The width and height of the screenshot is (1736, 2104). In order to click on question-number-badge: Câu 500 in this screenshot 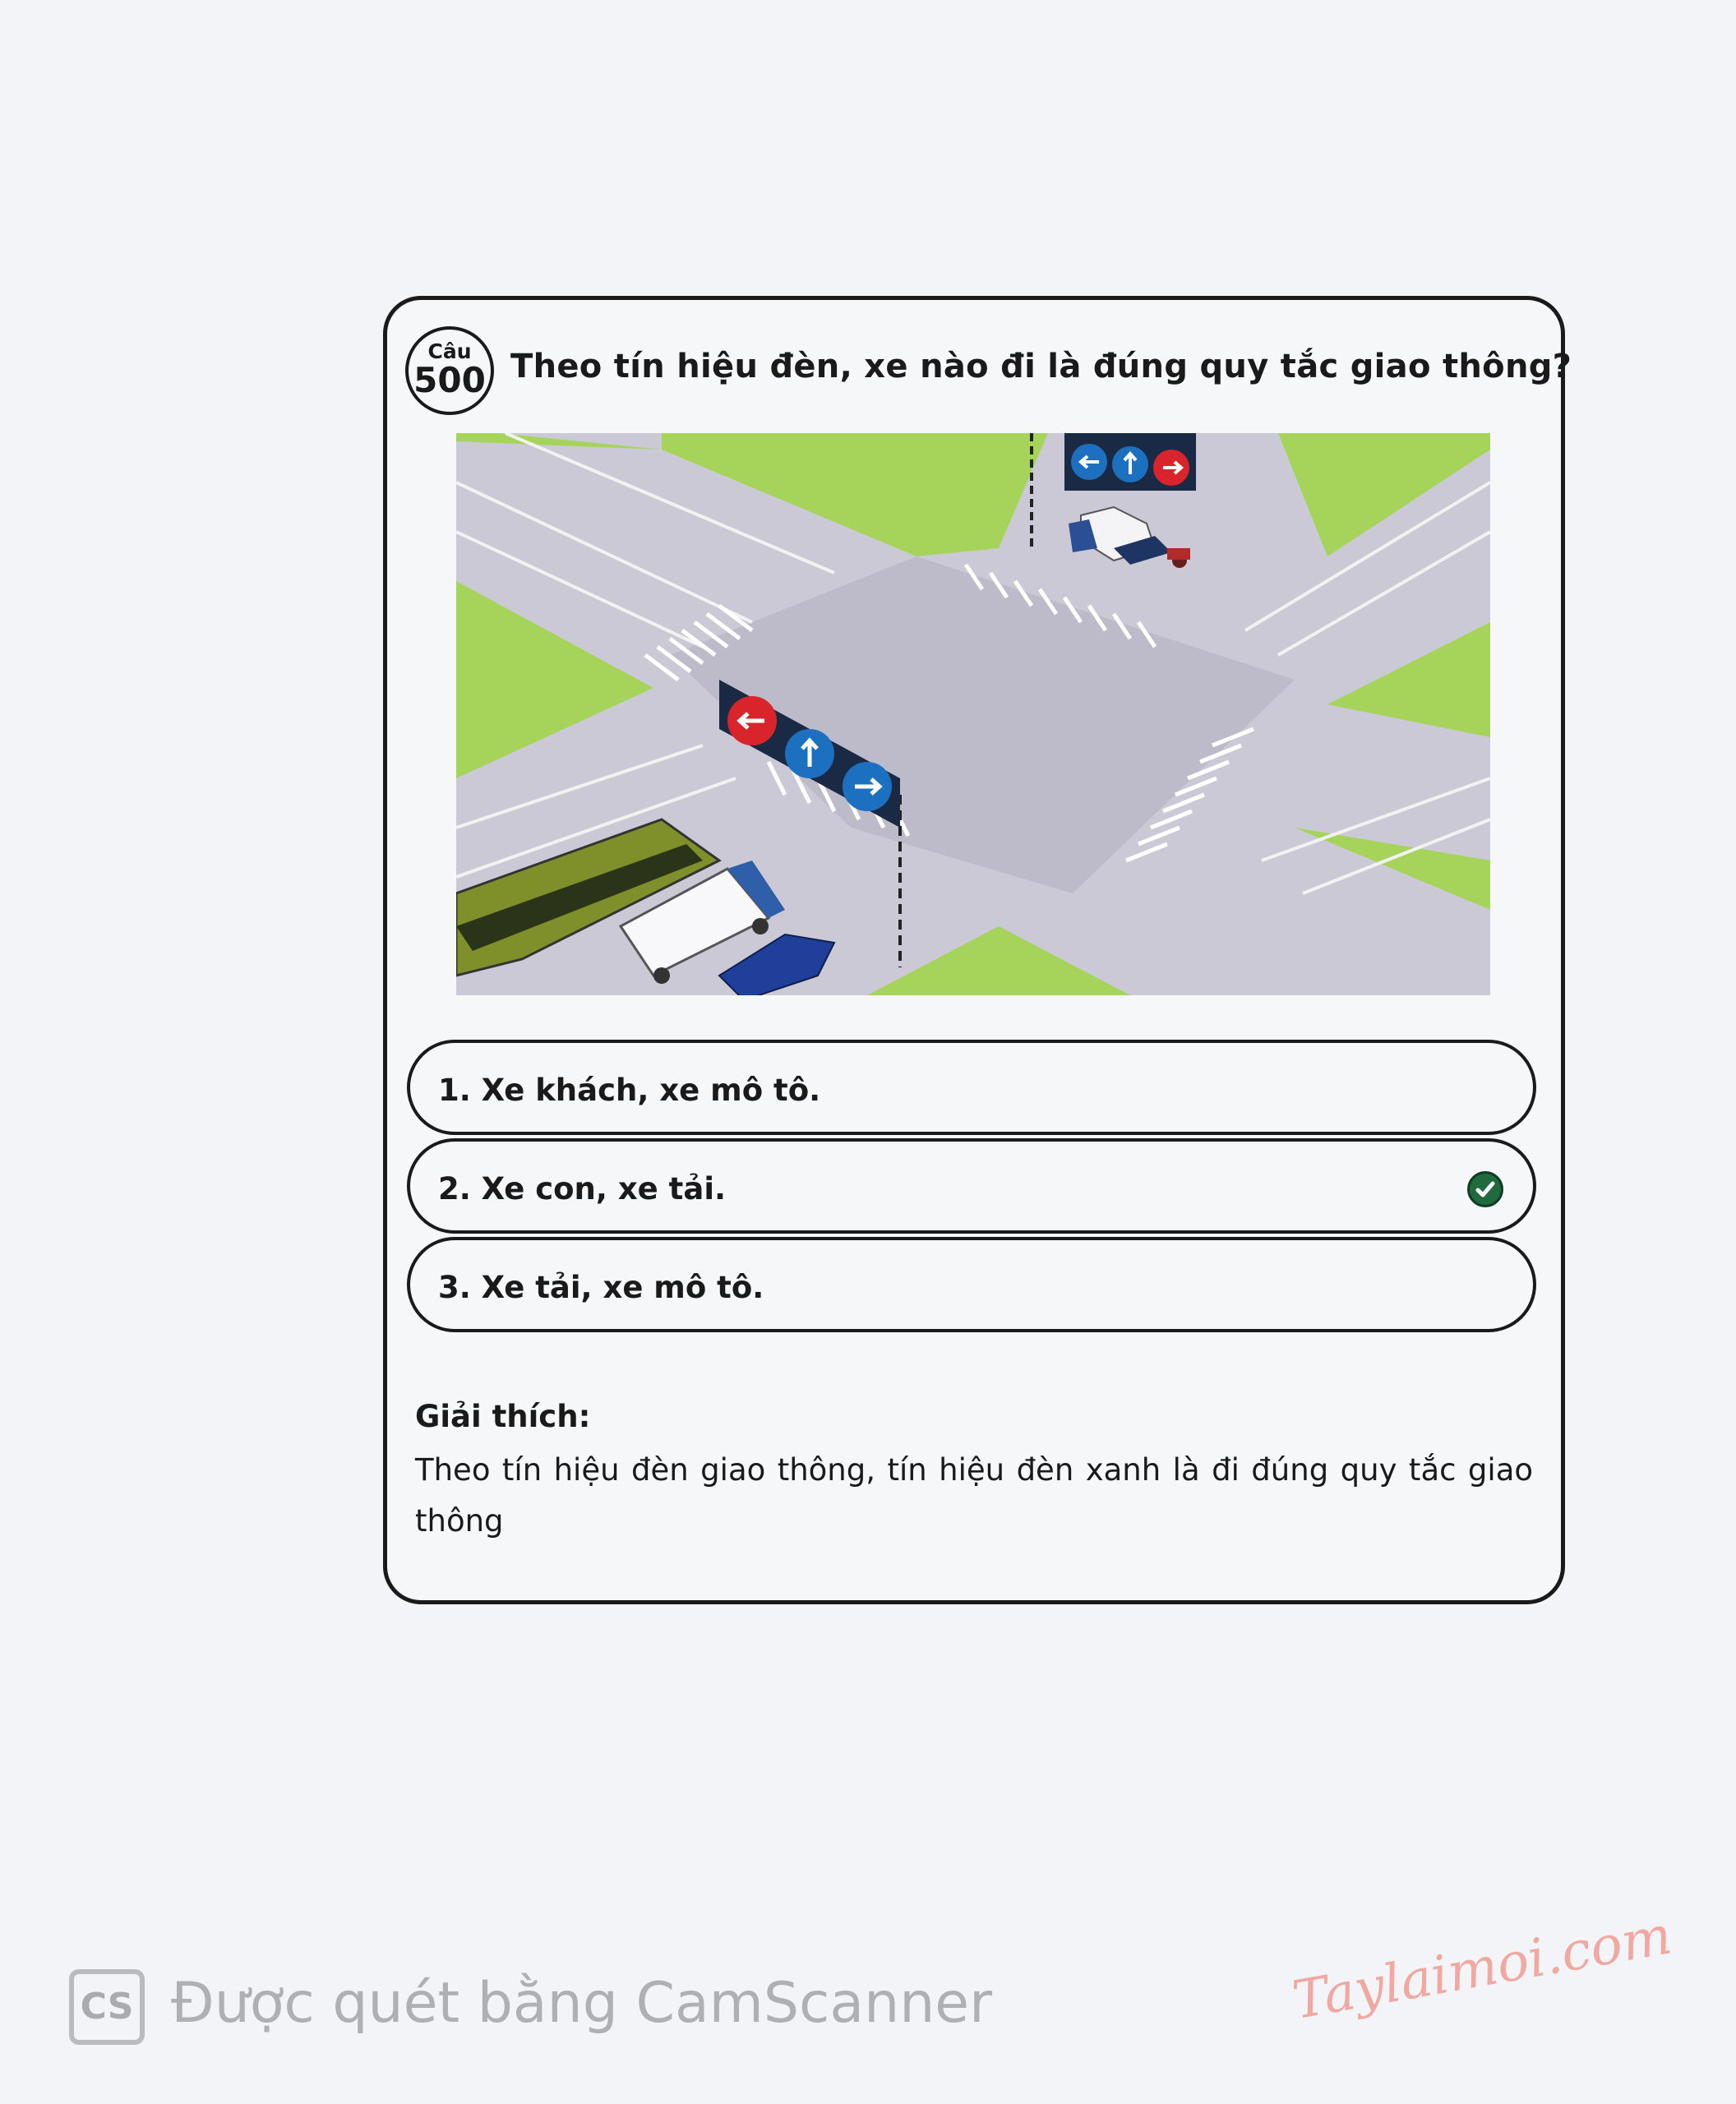, I will do `click(450, 370)`.